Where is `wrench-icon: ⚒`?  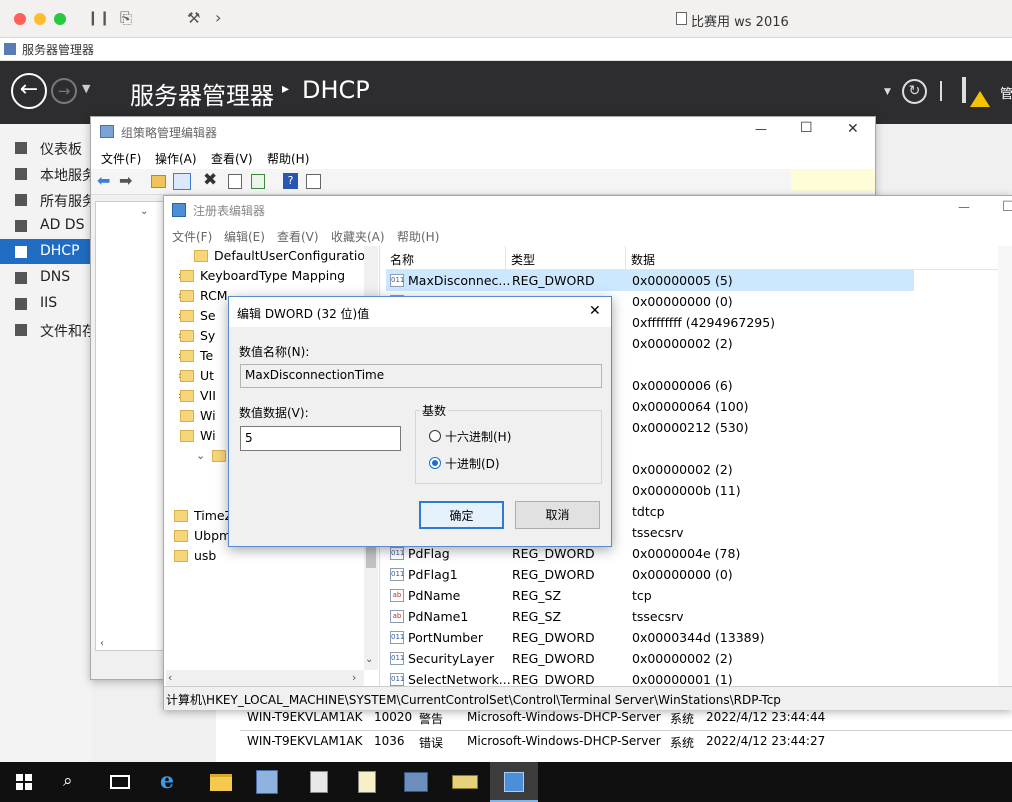 wrench-icon: ⚒ is located at coordinates (193, 18).